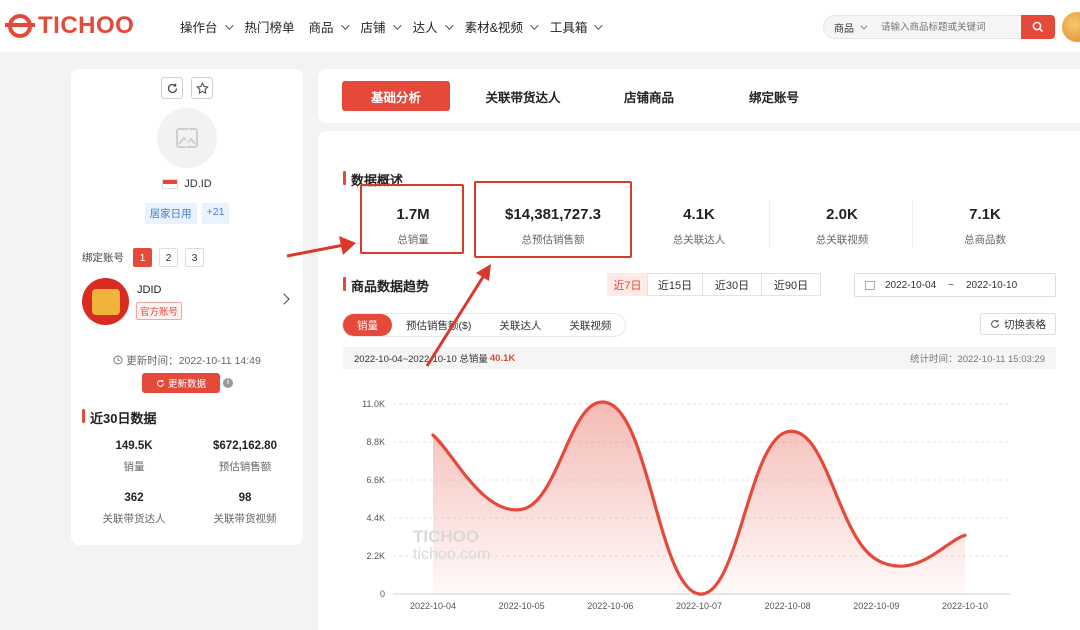 The image size is (1080, 630). I want to click on arrowhead-icon, so click(347, 245).